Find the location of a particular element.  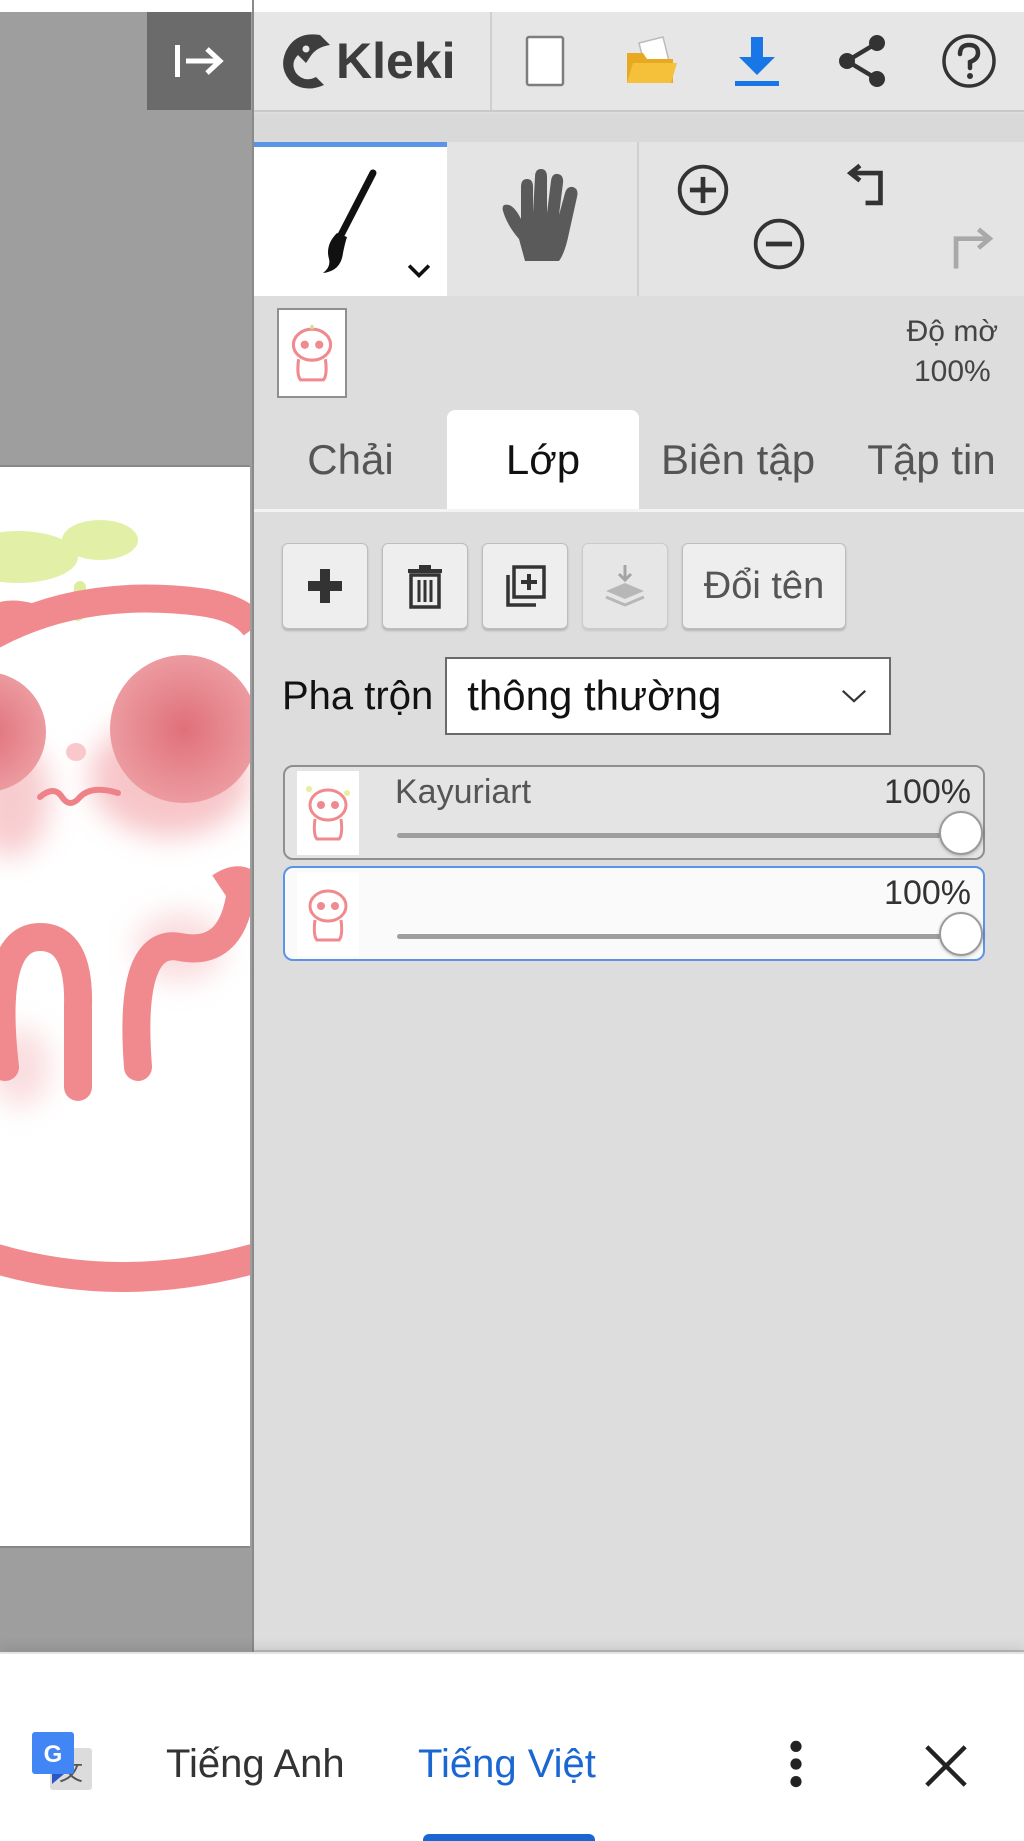

delete-layer-button is located at coordinates (425, 586).